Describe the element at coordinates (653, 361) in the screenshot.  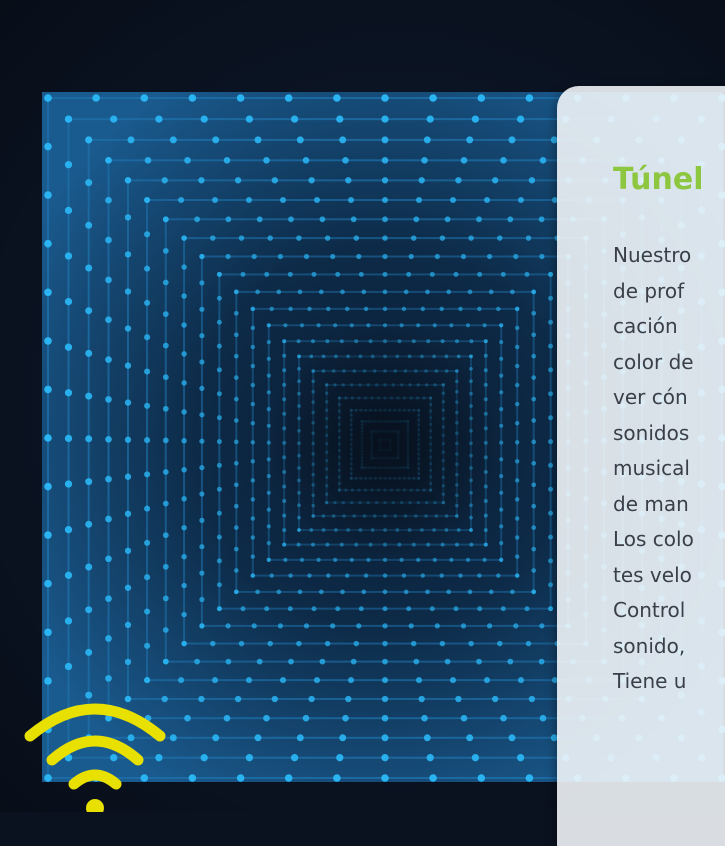
I see `card-body-line: color de` at that location.